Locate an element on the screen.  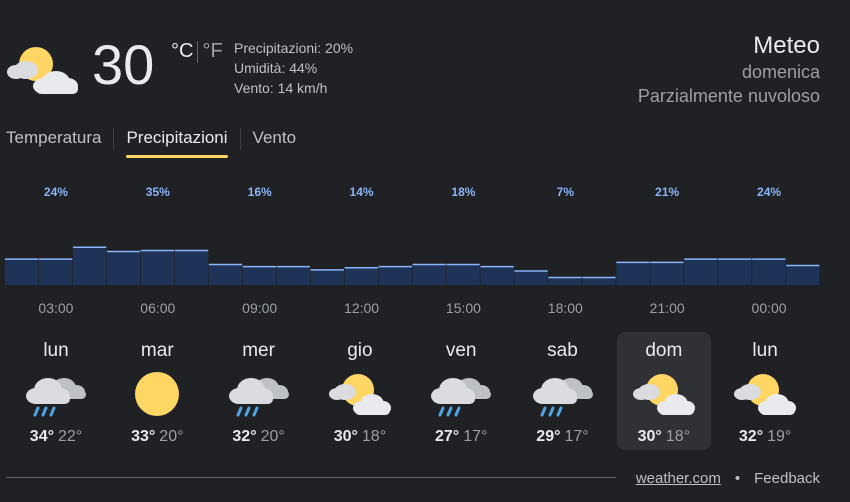
day-name: mer is located at coordinates (258, 350).